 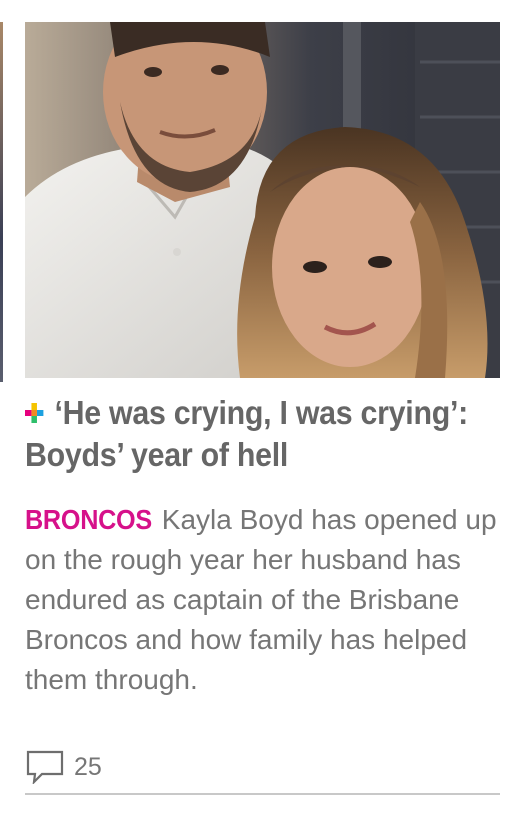 I want to click on speech-bubble-icon, so click(x=45, y=767).